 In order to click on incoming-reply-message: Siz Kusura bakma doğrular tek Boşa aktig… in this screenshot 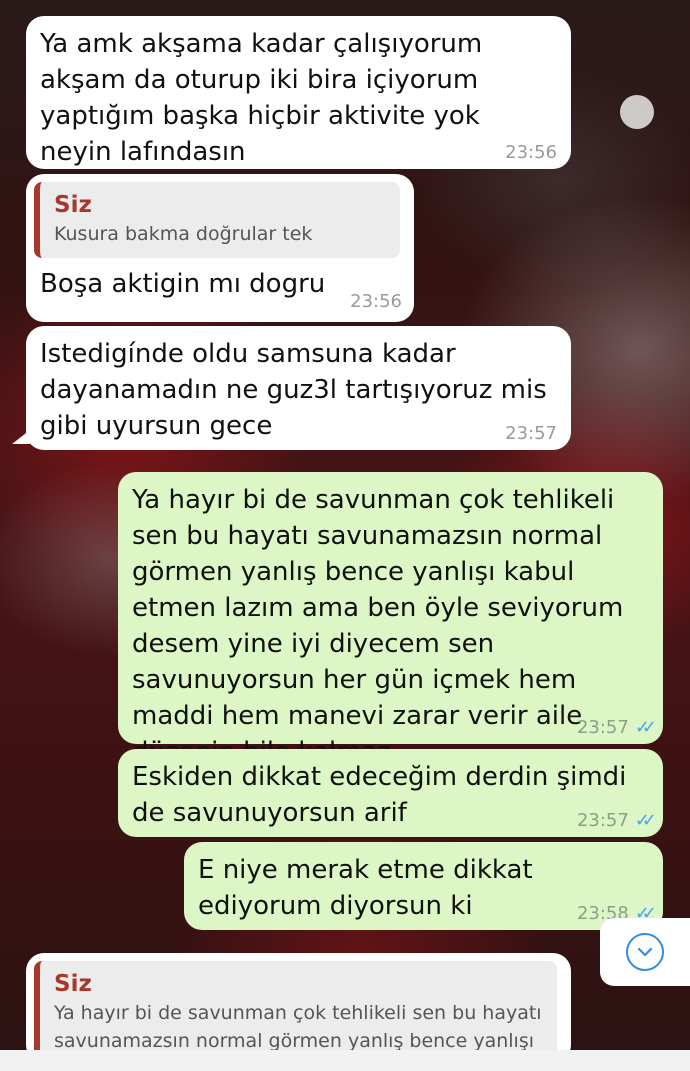, I will do `click(220, 248)`.